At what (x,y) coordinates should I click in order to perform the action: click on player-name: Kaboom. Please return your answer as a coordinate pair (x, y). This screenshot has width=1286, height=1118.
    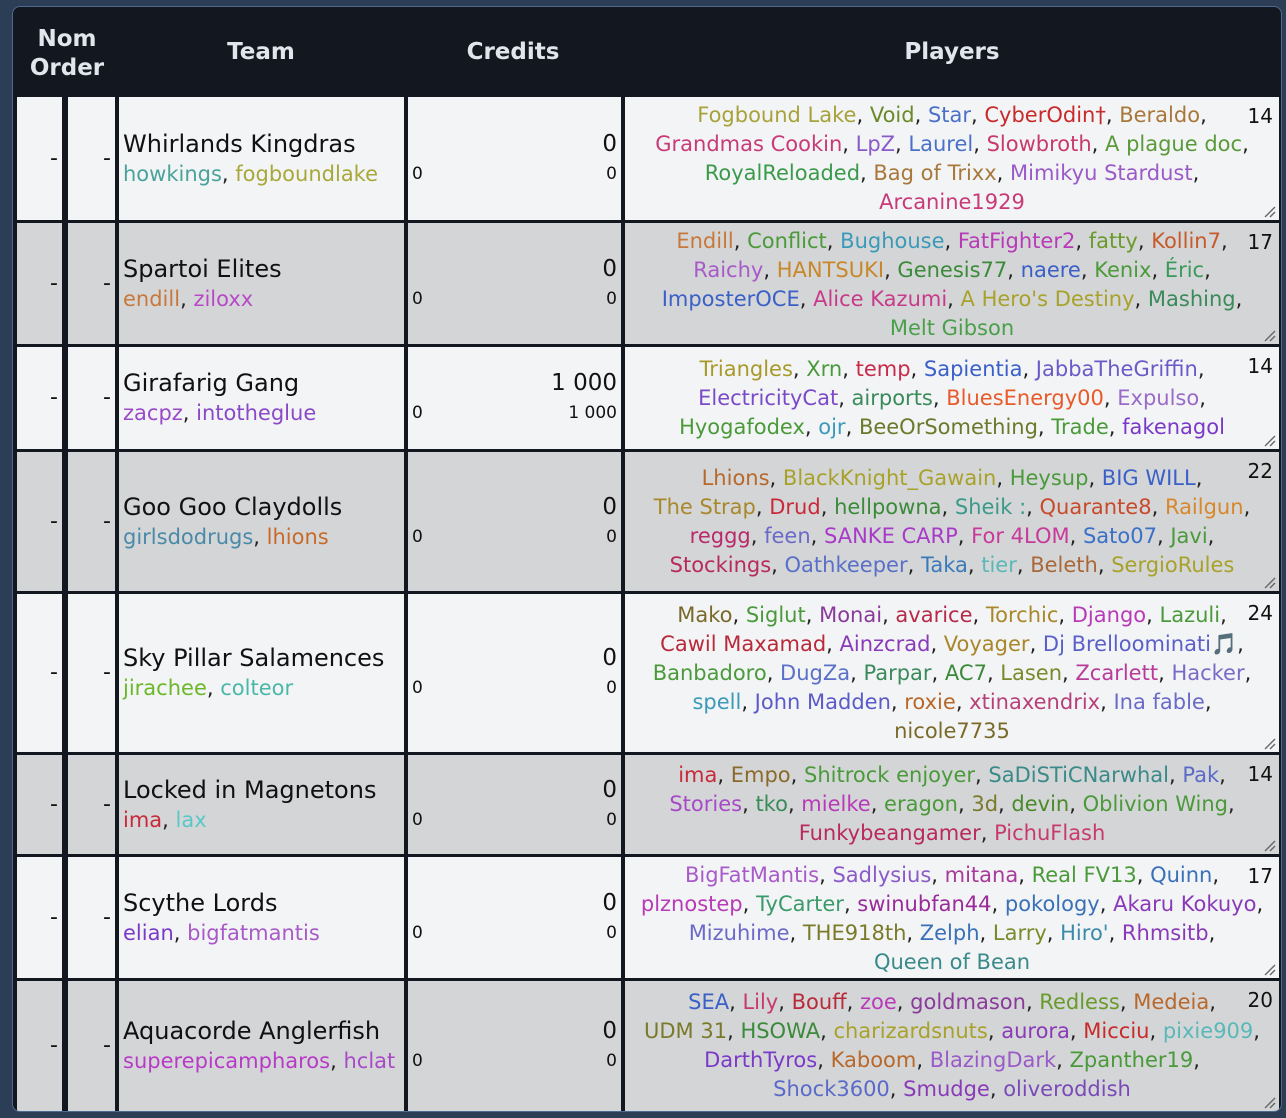
    Looking at the image, I should click on (874, 1060).